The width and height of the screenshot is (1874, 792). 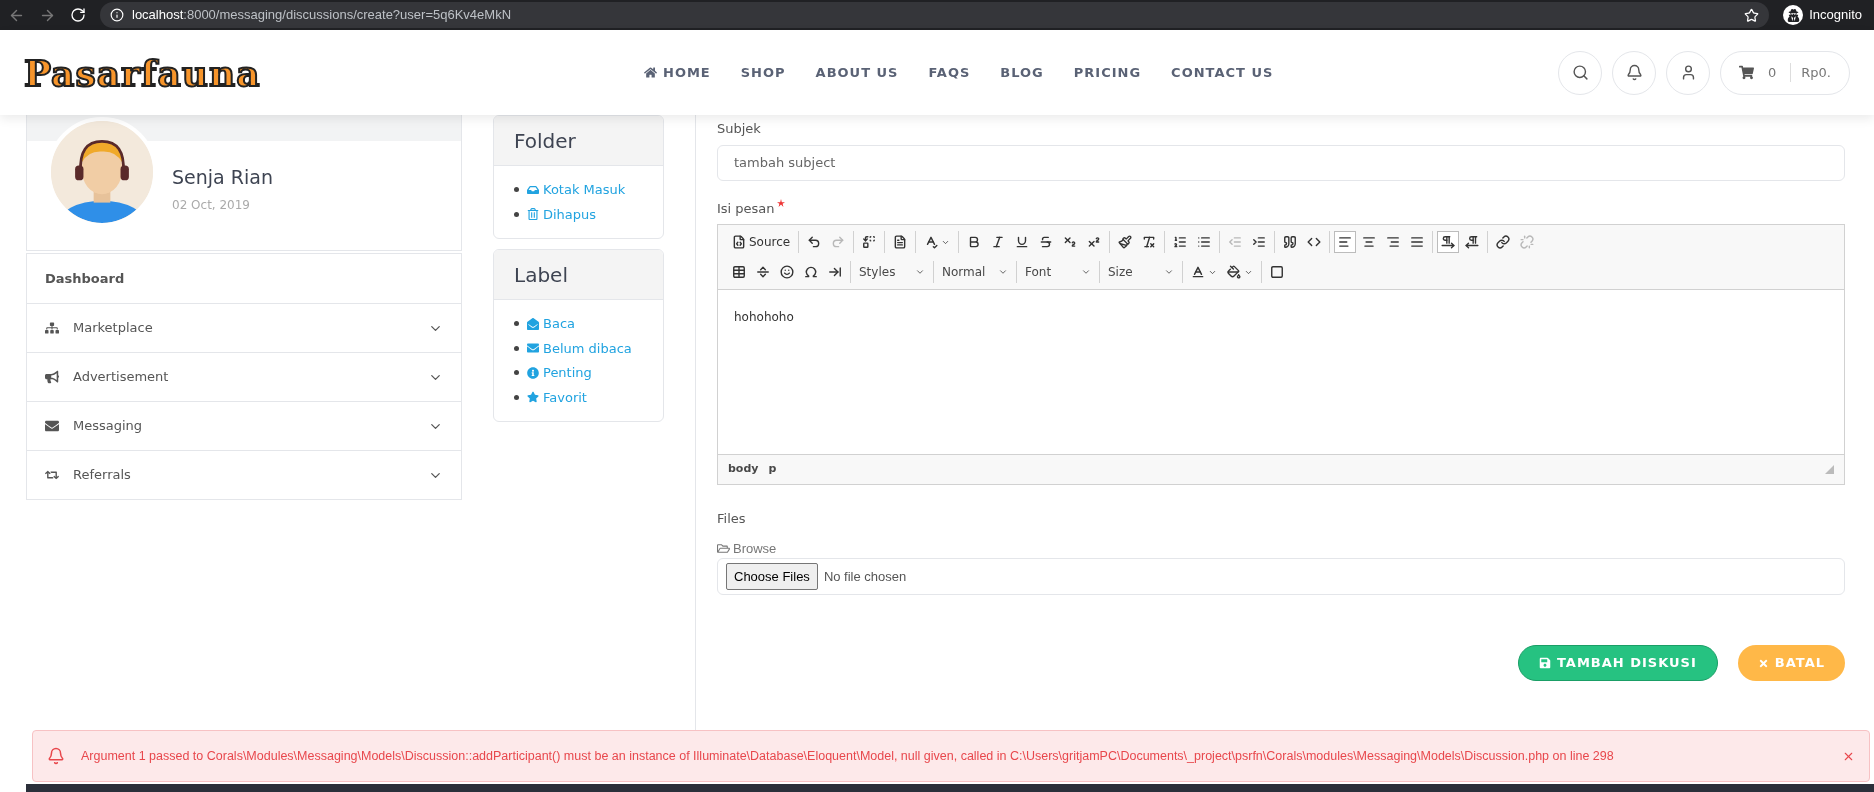 What do you see at coordinates (723, 548) in the screenshot?
I see `folder-icon` at bounding box center [723, 548].